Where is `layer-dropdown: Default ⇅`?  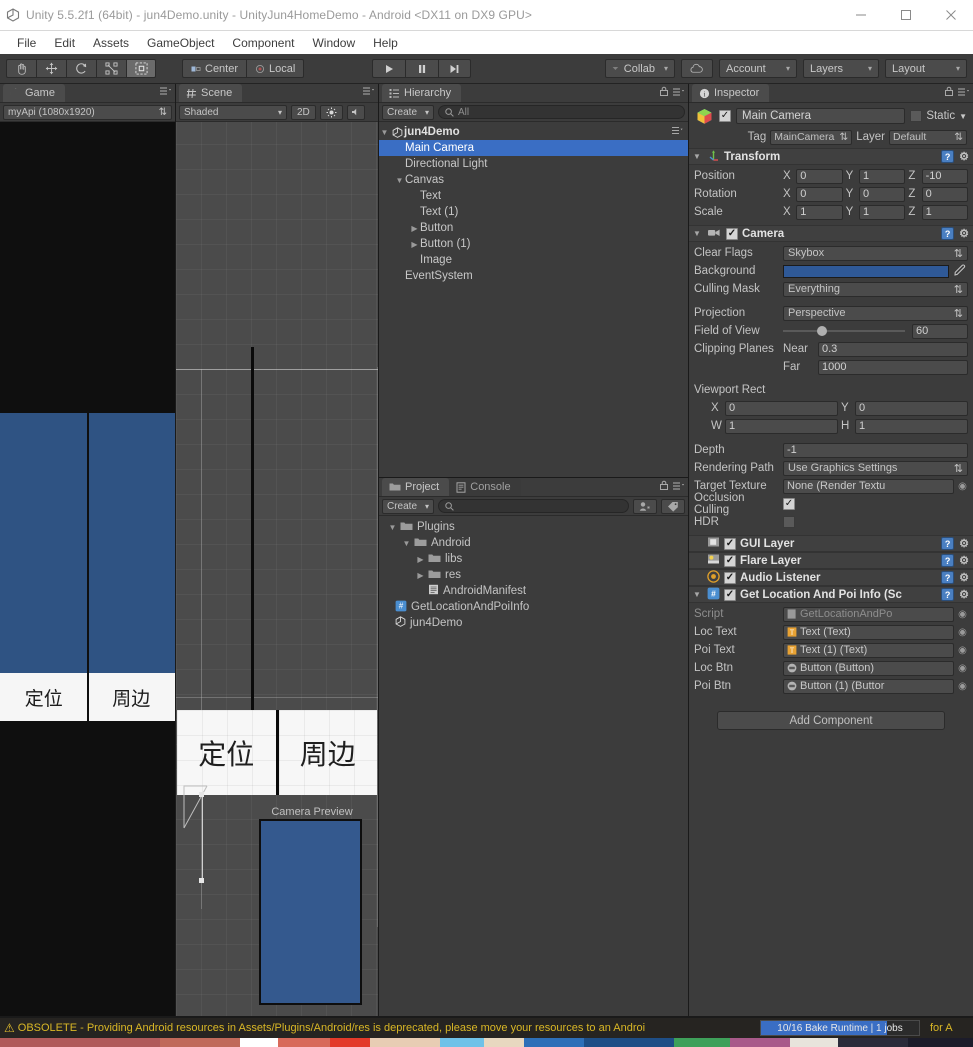 layer-dropdown: Default ⇅ is located at coordinates (928, 137).